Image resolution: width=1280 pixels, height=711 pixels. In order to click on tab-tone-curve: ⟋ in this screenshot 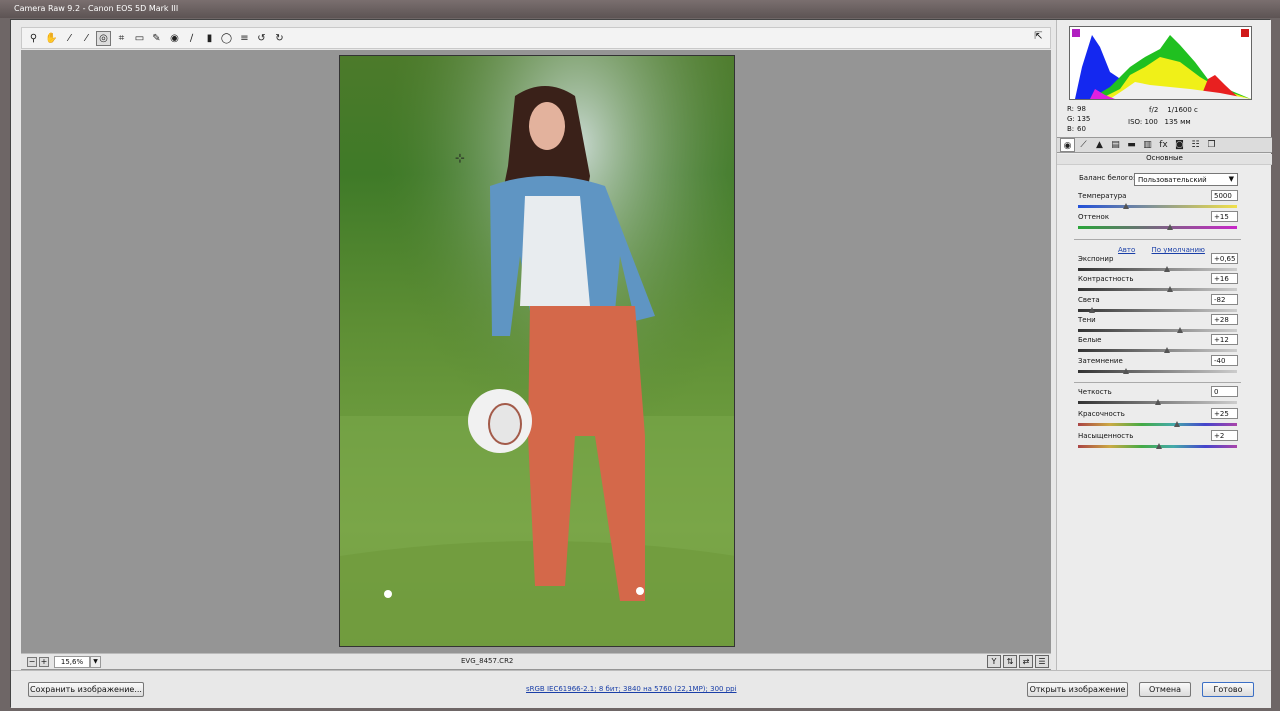, I will do `click(1083, 145)`.